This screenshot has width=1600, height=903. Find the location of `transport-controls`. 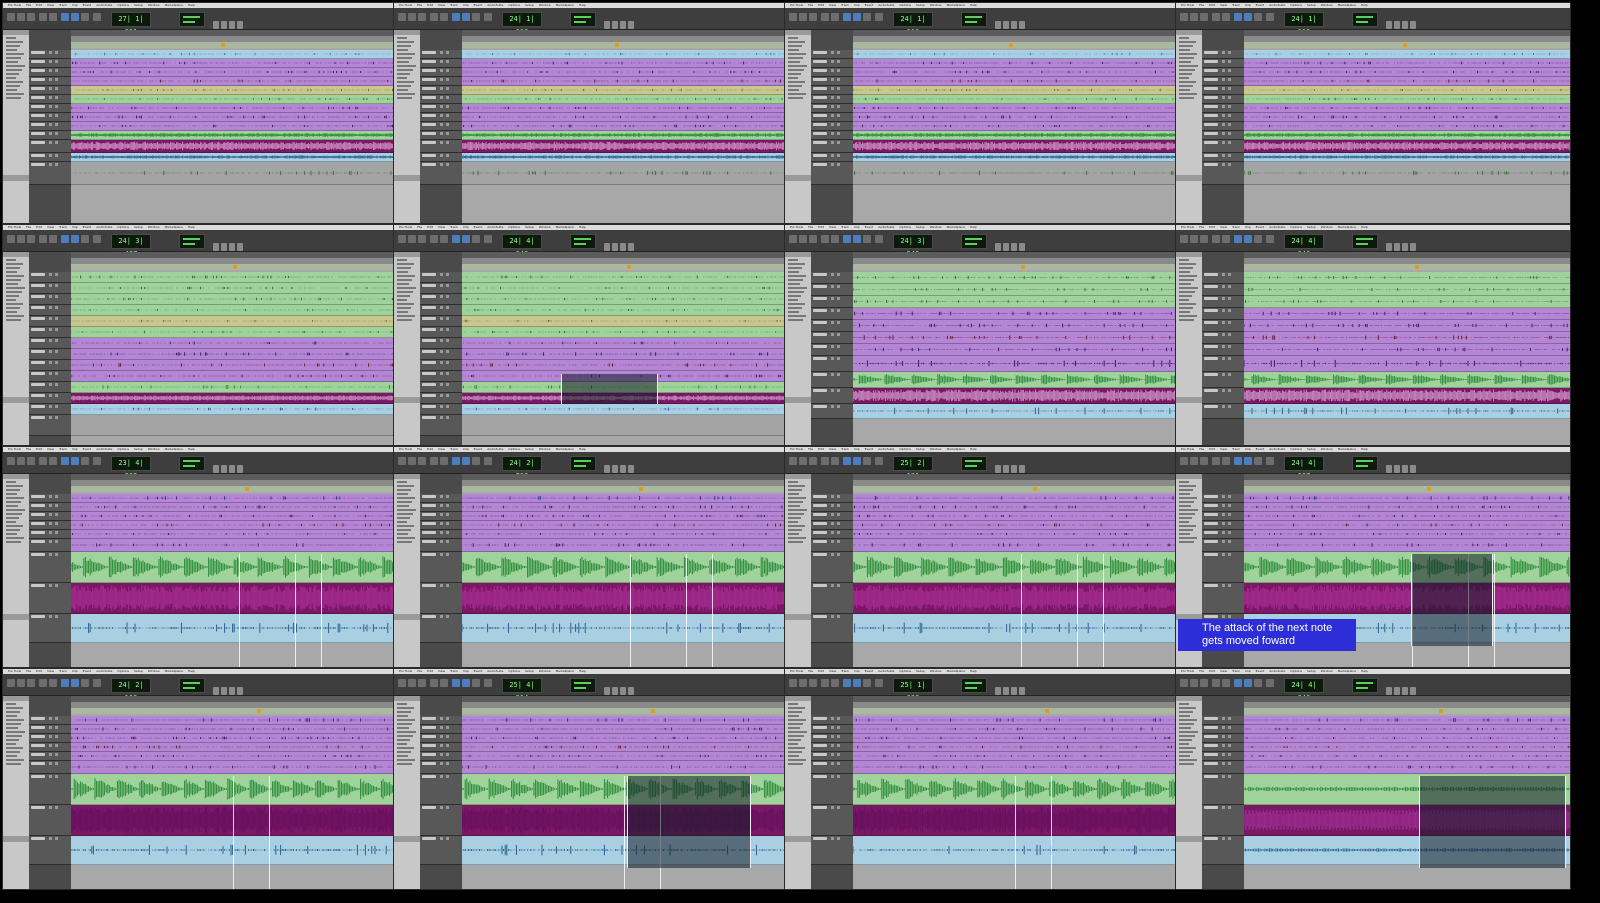

transport-controls is located at coordinates (1012, 465).